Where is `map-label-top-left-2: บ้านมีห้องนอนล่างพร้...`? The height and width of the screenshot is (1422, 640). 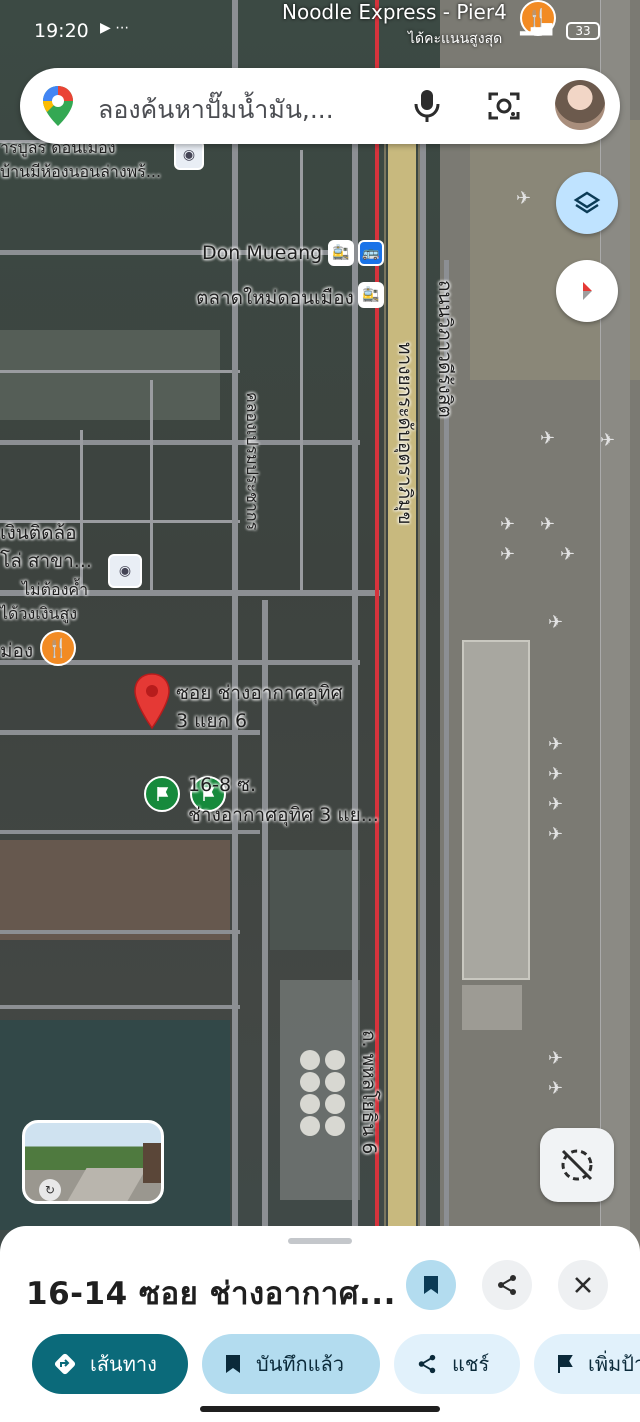 map-label-top-left-2: บ้านมีห้องนอนล่างพร้... is located at coordinates (81, 171).